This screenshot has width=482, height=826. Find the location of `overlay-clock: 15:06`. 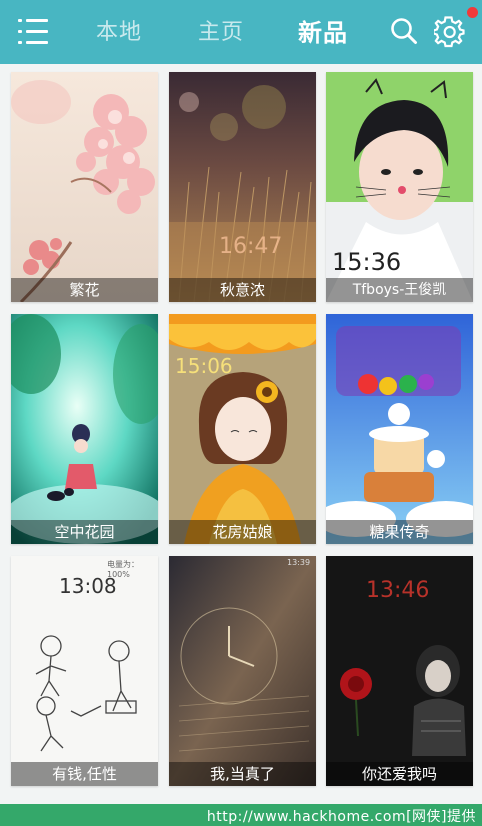

overlay-clock: 15:06 is located at coordinates (204, 366).